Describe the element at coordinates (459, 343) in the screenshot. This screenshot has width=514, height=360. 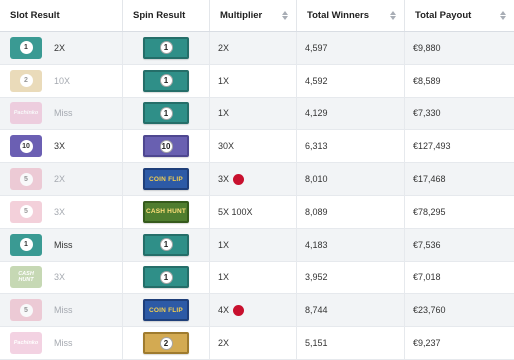
I see `cell-total-payout: €9,237` at that location.